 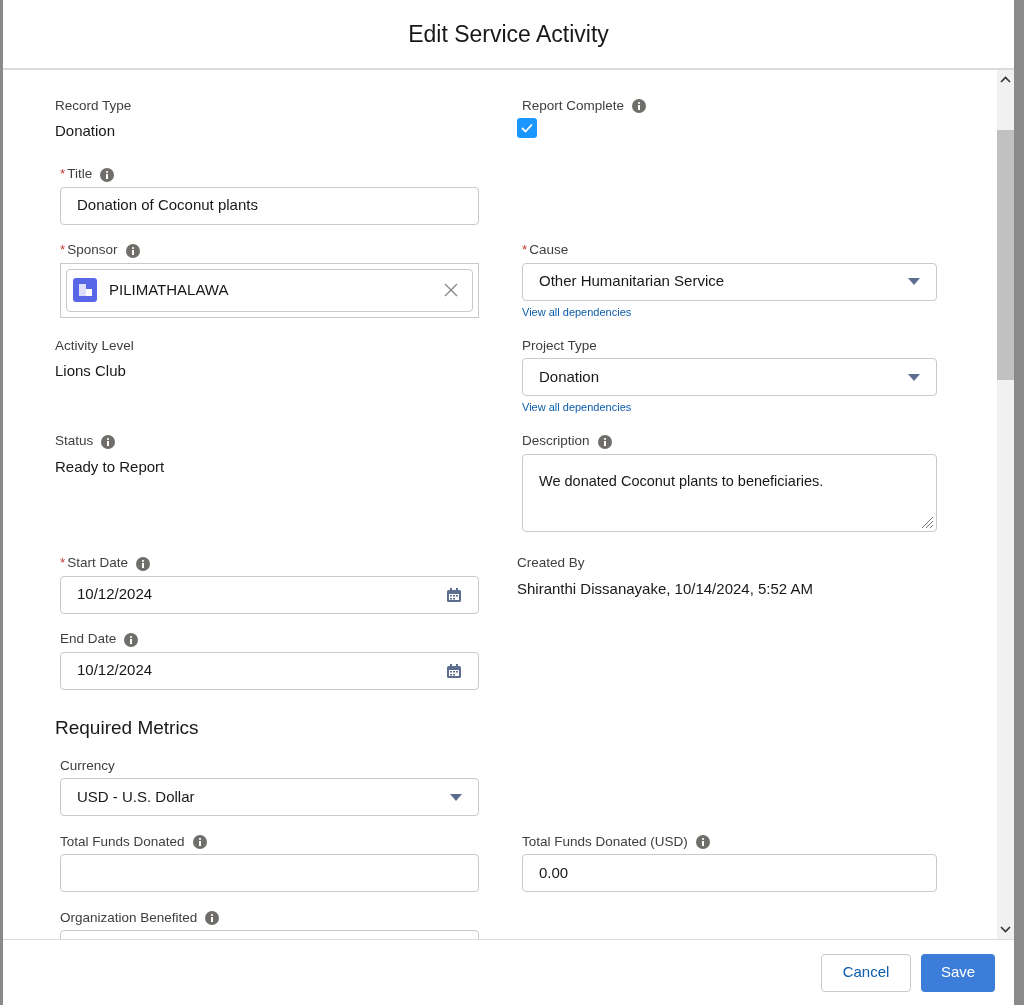 I want to click on lookup-field: PILIMATHALAWA, so click(x=269, y=290).